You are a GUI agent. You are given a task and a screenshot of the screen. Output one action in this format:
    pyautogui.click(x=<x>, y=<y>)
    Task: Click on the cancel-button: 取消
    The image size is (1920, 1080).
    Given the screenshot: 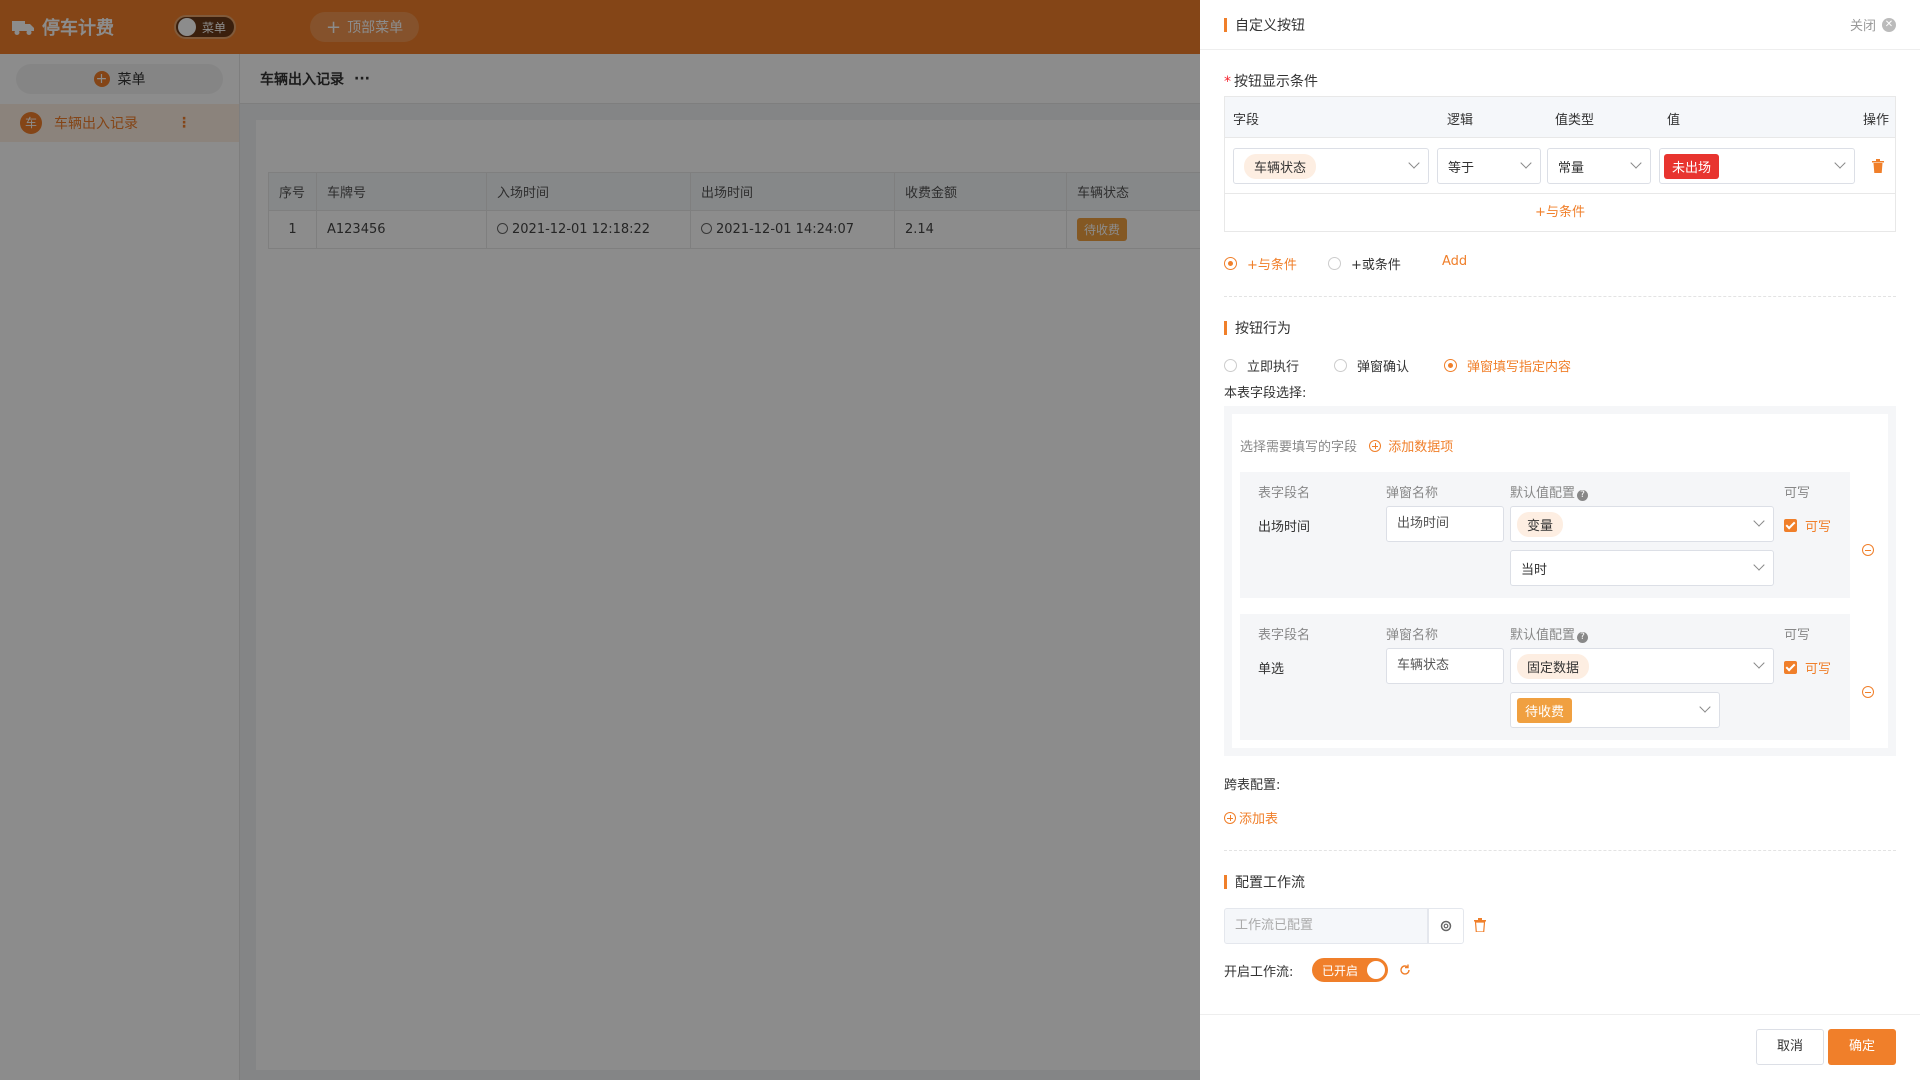 What is the action you would take?
    pyautogui.click(x=1790, y=1047)
    